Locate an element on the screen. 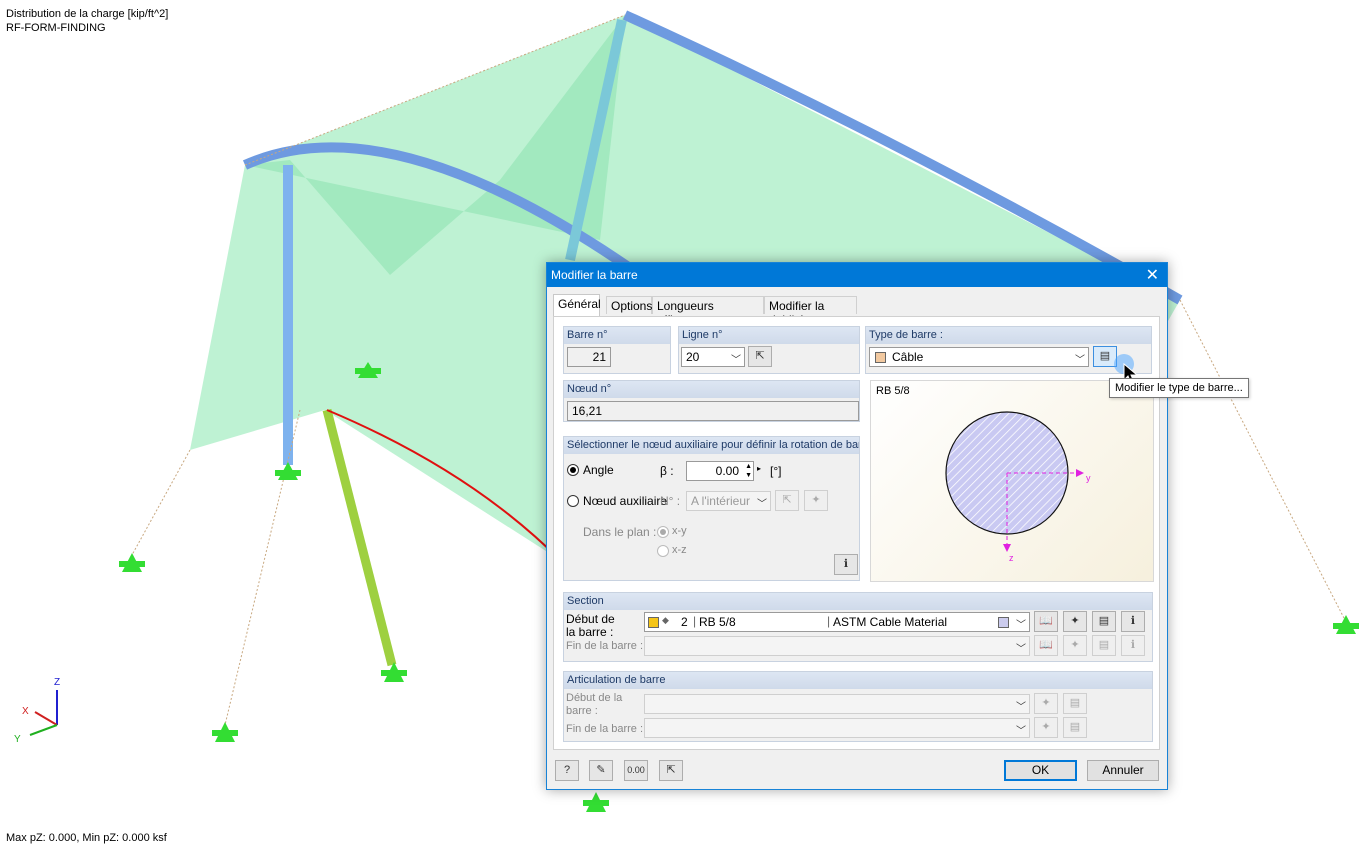 Image resolution: width=1359 pixels, height=852 pixels. beta-arrow-icon: ▸ is located at coordinates (759, 468).